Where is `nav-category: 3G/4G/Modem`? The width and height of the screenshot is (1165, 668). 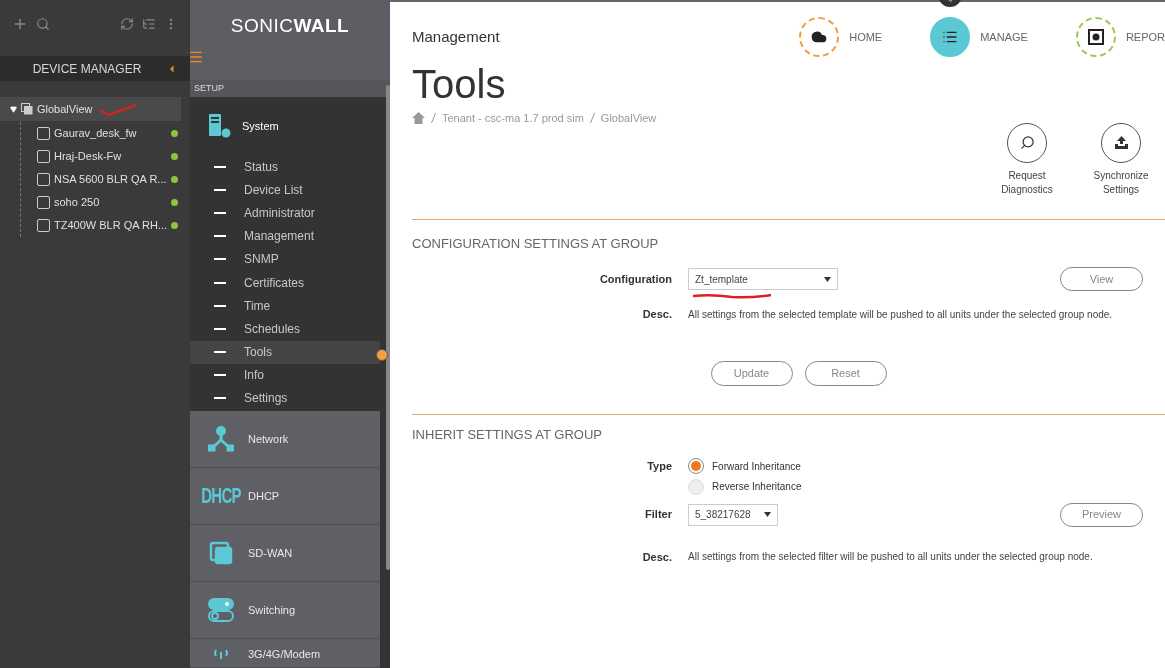 nav-category: 3G/4G/Modem is located at coordinates (285, 653).